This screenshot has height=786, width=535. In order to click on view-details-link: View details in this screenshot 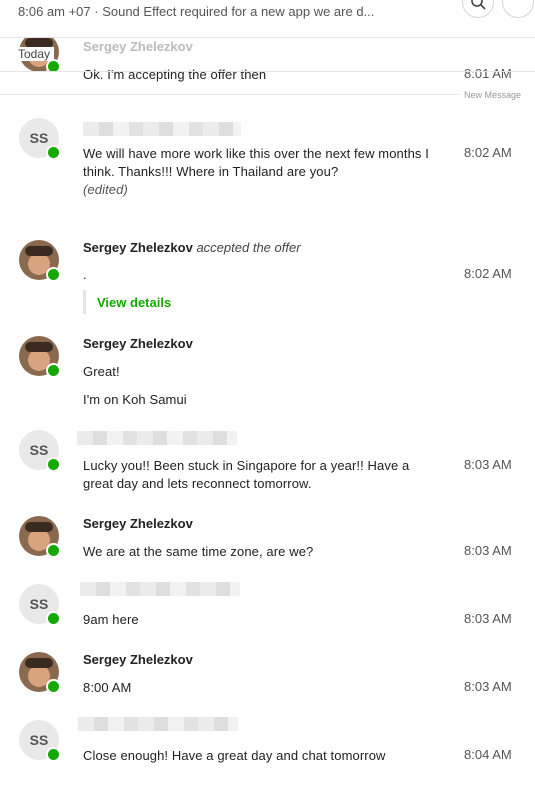, I will do `click(134, 302)`.